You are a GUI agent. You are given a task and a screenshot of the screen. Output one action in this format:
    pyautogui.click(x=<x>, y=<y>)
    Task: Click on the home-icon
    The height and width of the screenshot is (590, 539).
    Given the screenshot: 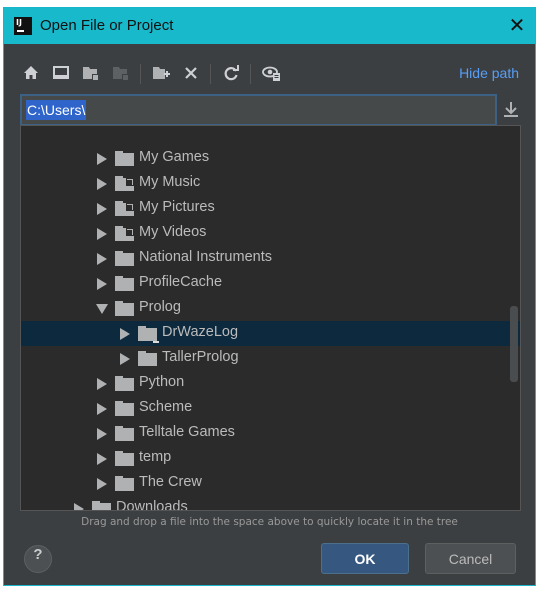 What is the action you would take?
    pyautogui.click(x=31, y=72)
    